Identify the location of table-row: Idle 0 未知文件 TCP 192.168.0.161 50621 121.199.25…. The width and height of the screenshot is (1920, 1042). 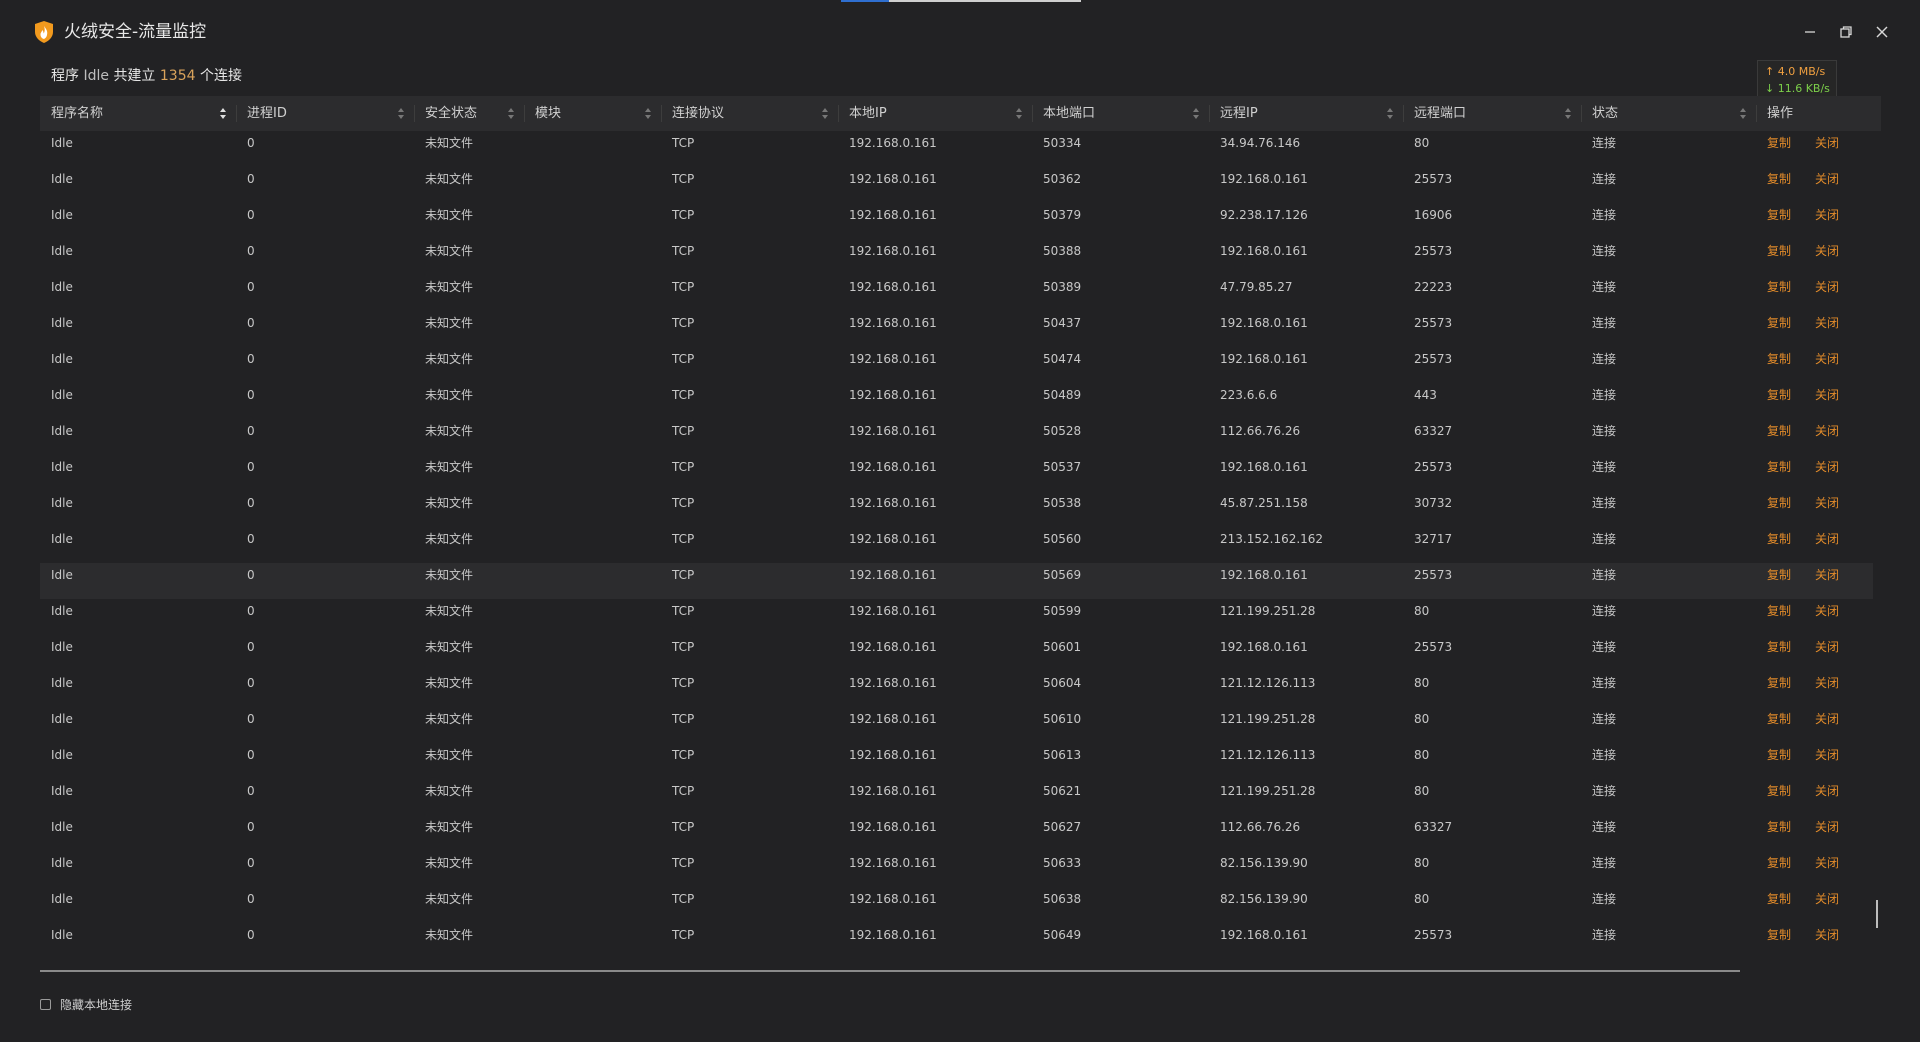
(956, 797).